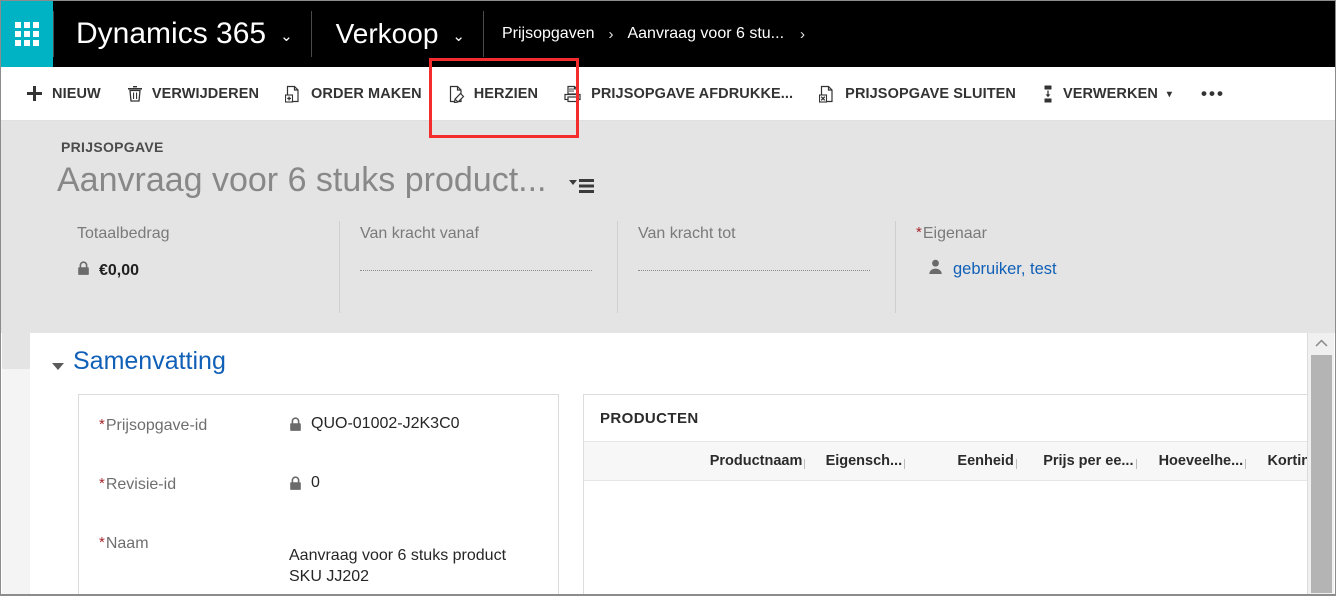 This screenshot has height=596, width=1336. Describe the element at coordinates (16, 351) in the screenshot. I see `left-rail-top` at that location.